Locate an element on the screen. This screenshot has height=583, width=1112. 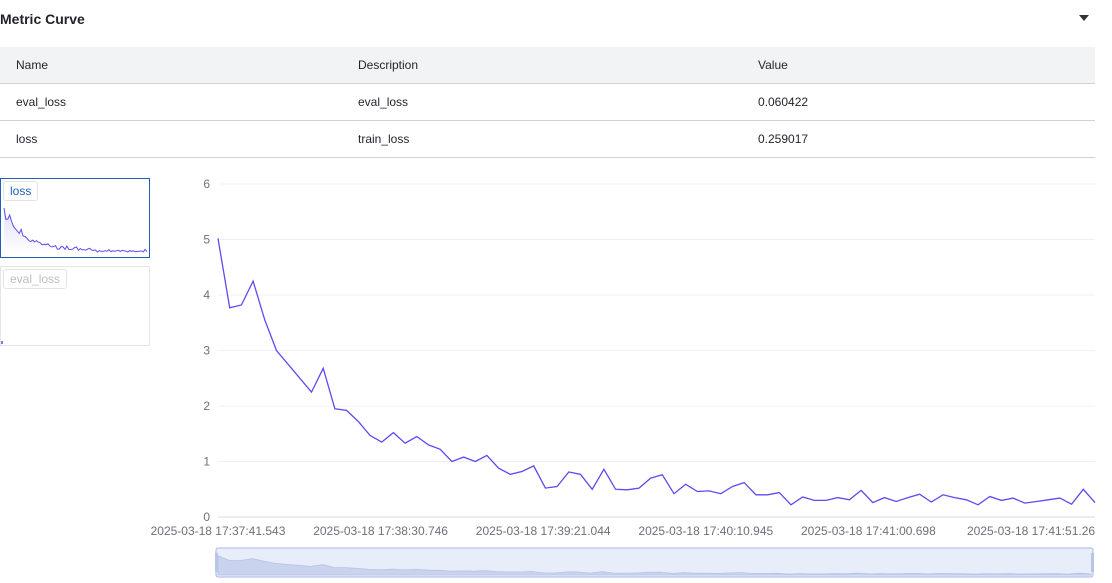
y-axis: 0 1 2 3 4 5 6 is located at coordinates (206, 350).